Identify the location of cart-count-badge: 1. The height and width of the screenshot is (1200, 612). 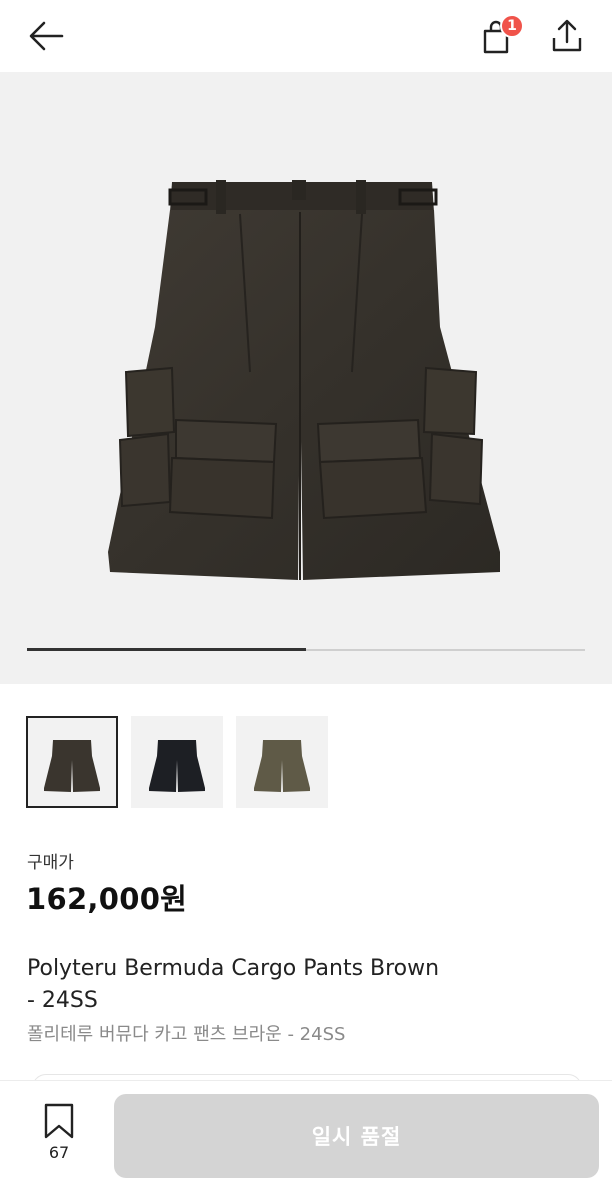
(512, 26).